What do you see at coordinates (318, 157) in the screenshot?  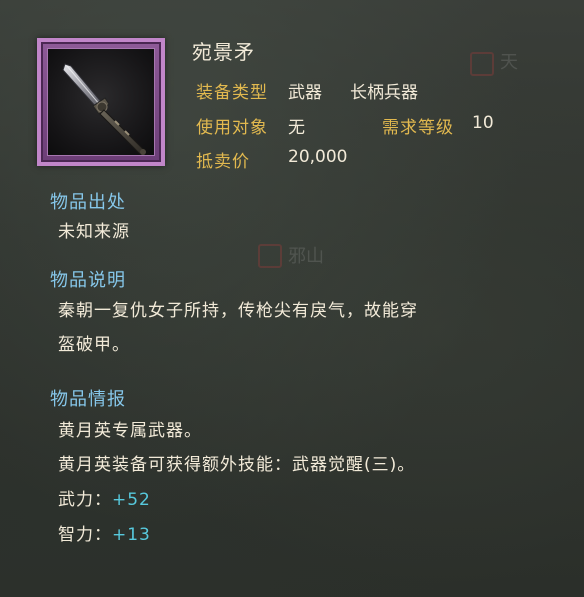 I see `price-value: 20,000` at bounding box center [318, 157].